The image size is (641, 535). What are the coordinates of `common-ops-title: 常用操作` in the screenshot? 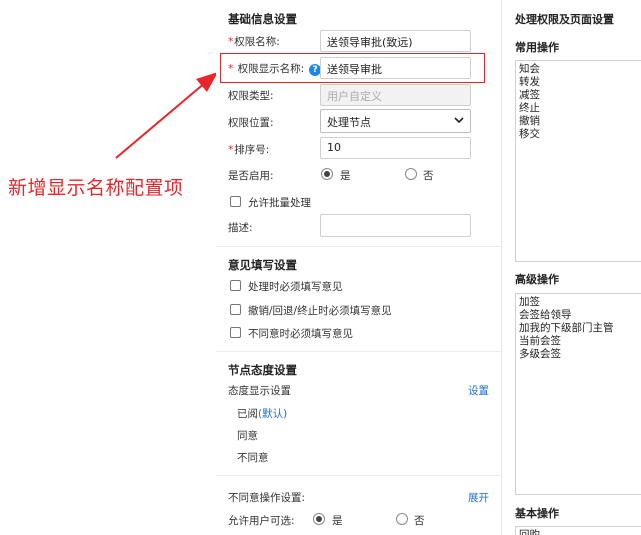 It's located at (537, 47).